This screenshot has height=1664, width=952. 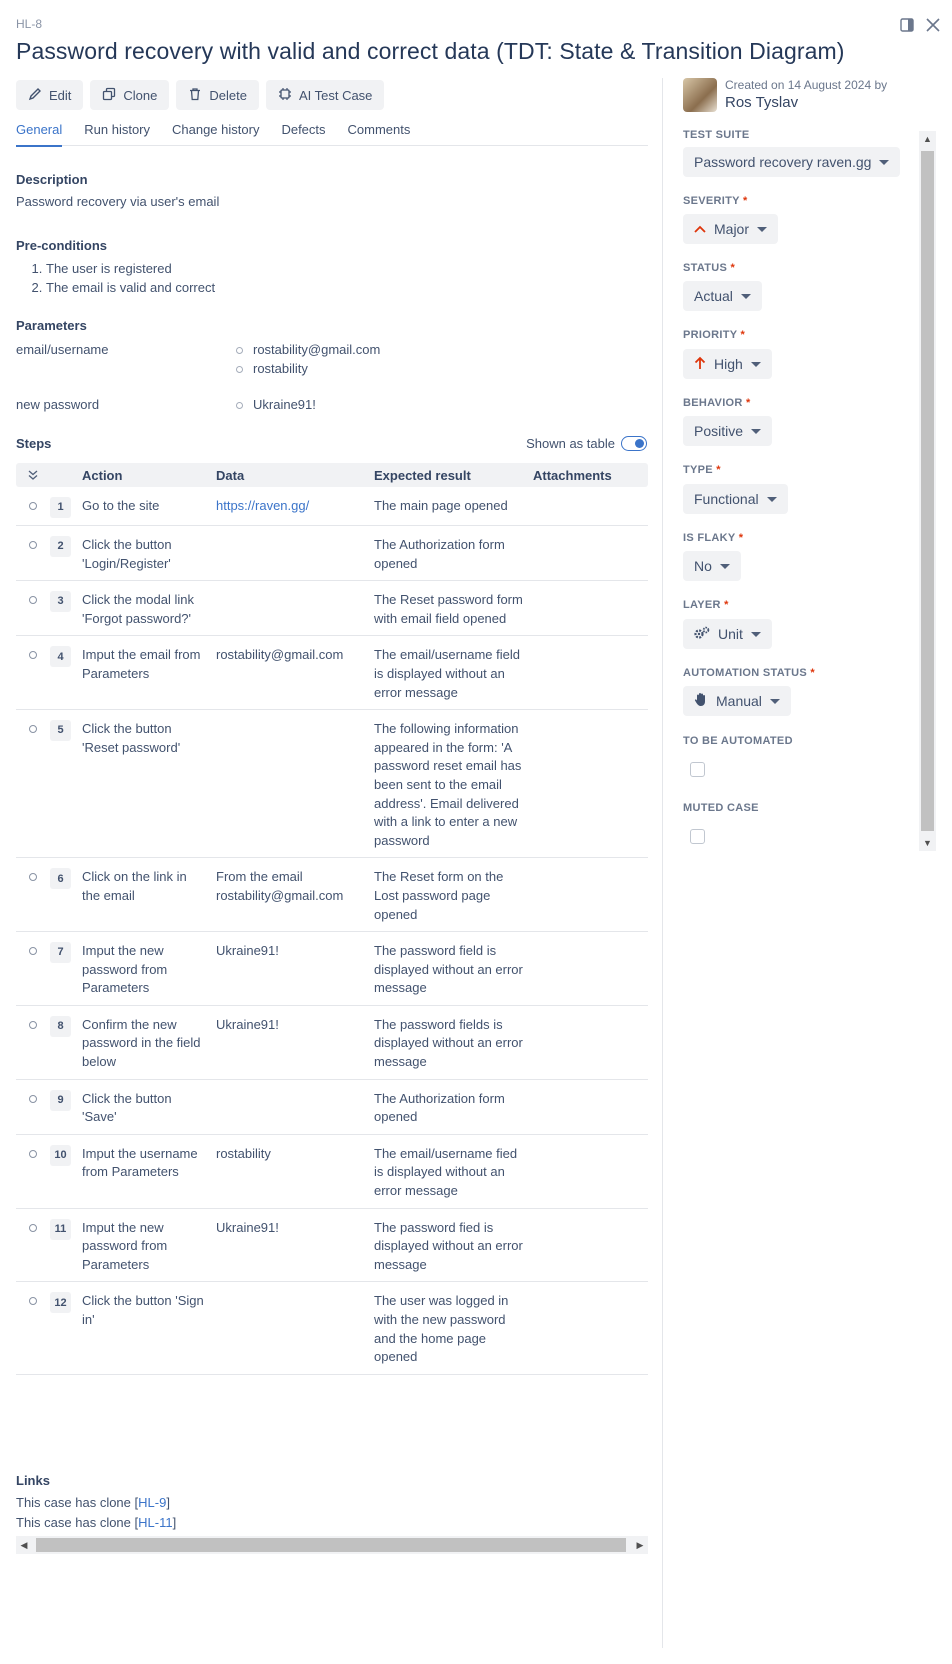 I want to click on behavior-select: Positive, so click(x=728, y=431).